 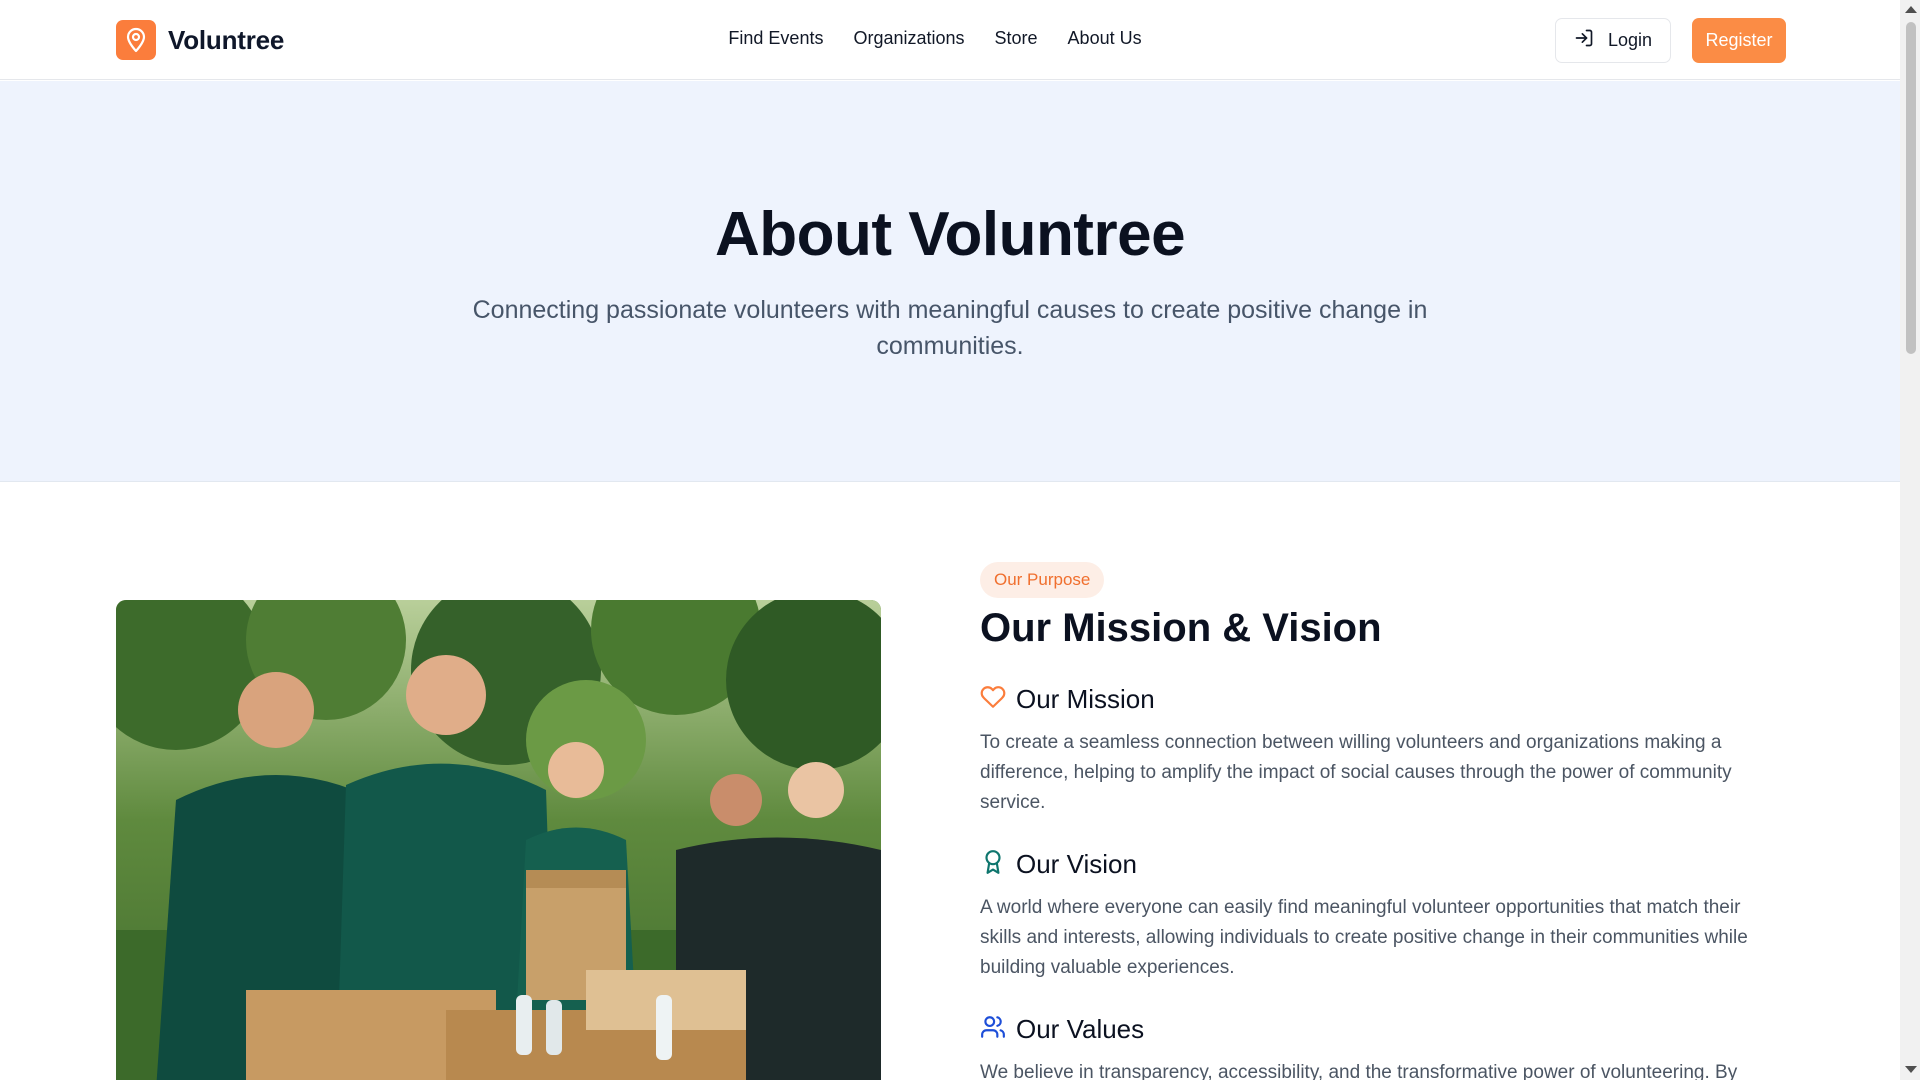 What do you see at coordinates (950, 234) in the screenshot?
I see `page-title: About Voluntree` at bounding box center [950, 234].